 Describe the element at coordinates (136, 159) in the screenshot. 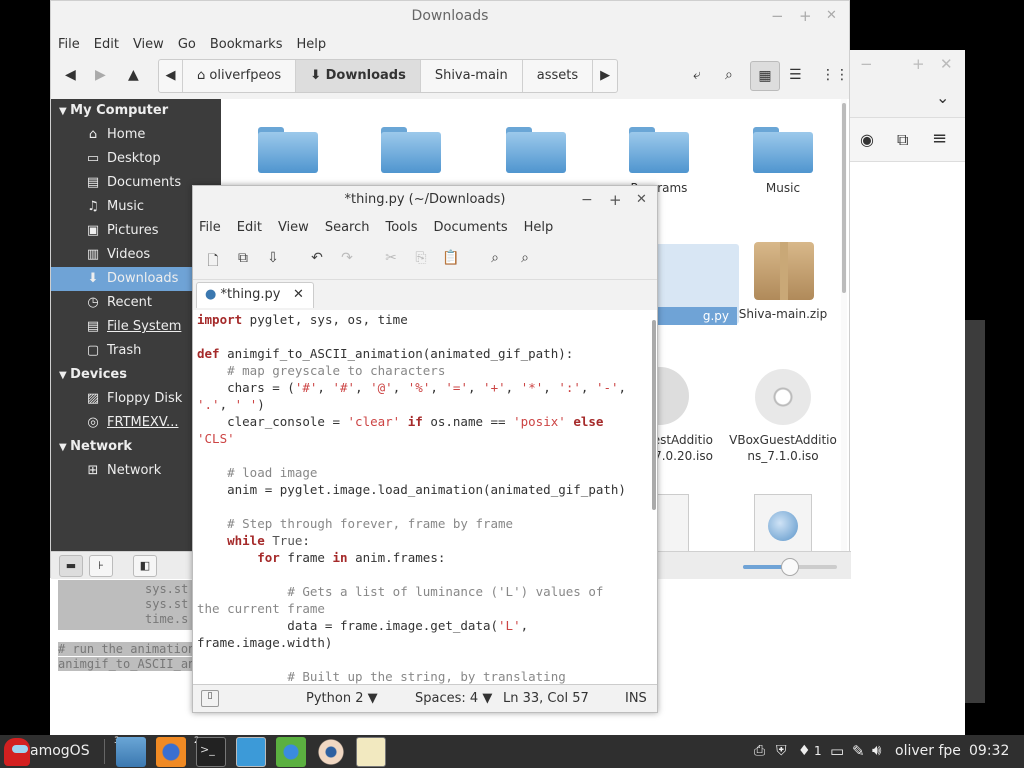

I see `sidebar-item-desktop: ▭ Desktop` at that location.